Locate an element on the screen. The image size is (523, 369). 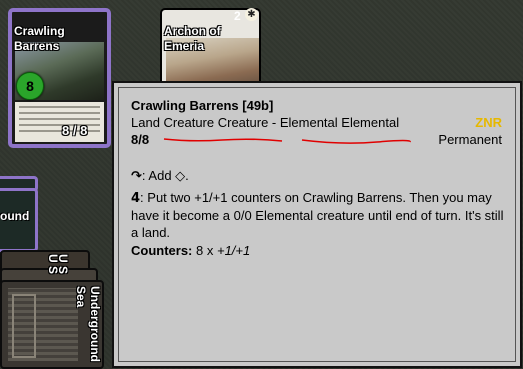
counters-line: Counters: 8 x +1/+1 is located at coordinates (191, 250).